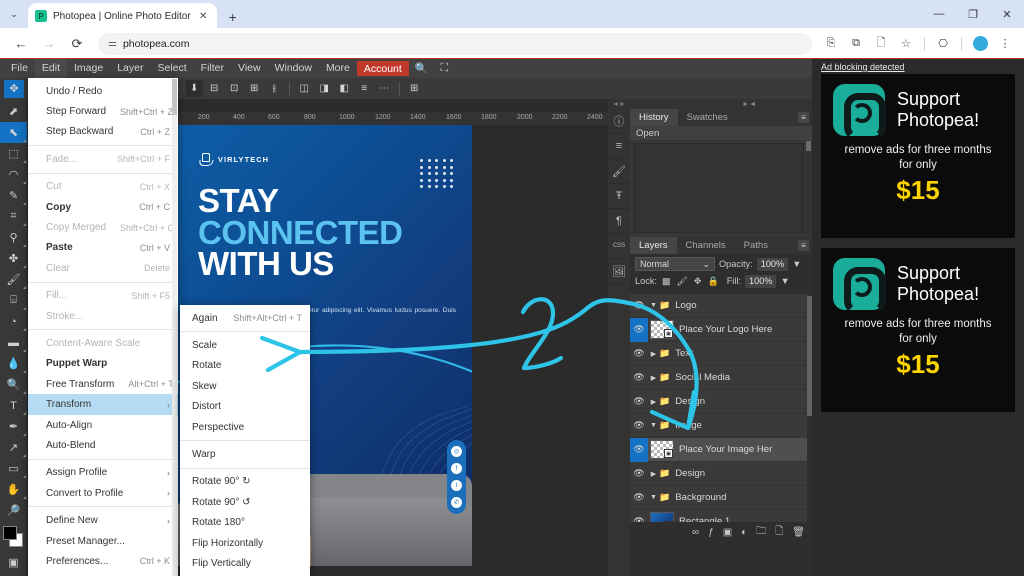 The height and width of the screenshot is (576, 1024). Describe the element at coordinates (772, 264) in the screenshot. I see `opacity-value: 100%` at that location.